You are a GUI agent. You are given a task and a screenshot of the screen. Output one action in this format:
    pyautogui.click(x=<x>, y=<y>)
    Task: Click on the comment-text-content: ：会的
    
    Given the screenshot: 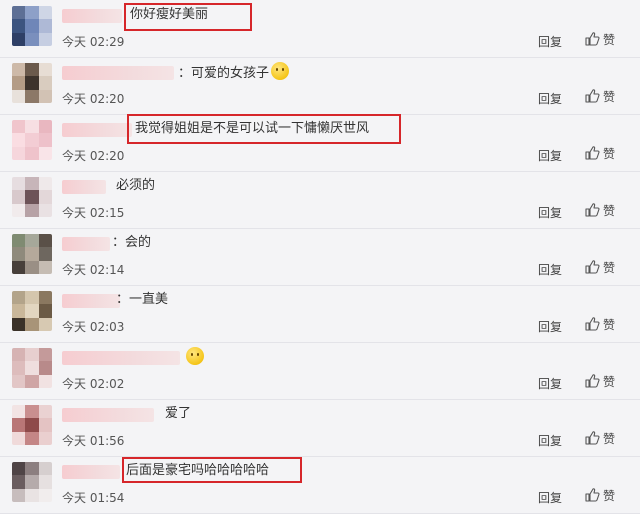 What is the action you would take?
    pyautogui.click(x=132, y=242)
    